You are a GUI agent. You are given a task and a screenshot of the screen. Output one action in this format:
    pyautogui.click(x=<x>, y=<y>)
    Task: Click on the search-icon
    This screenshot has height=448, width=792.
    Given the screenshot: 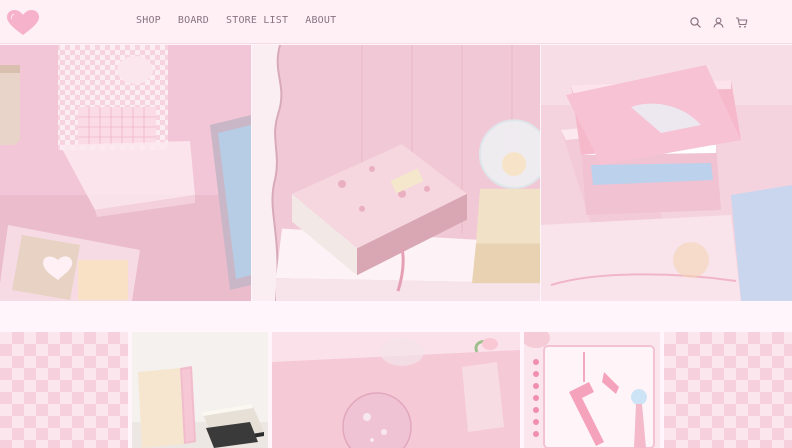 What is the action you would take?
    pyautogui.click(x=695, y=22)
    